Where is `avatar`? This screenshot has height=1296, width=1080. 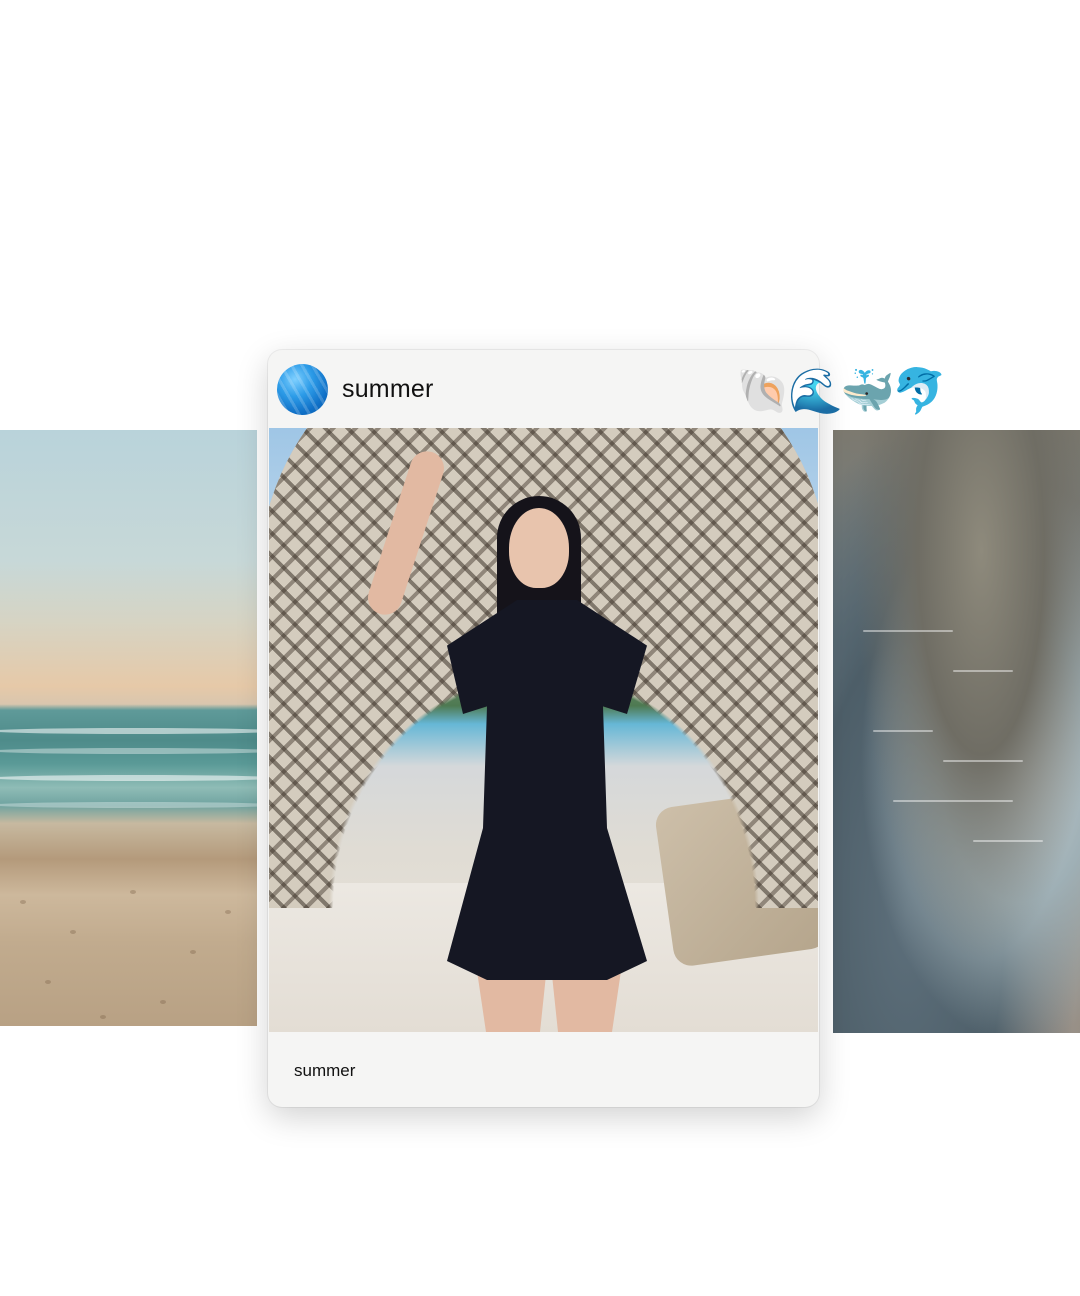
avatar is located at coordinates (302, 389).